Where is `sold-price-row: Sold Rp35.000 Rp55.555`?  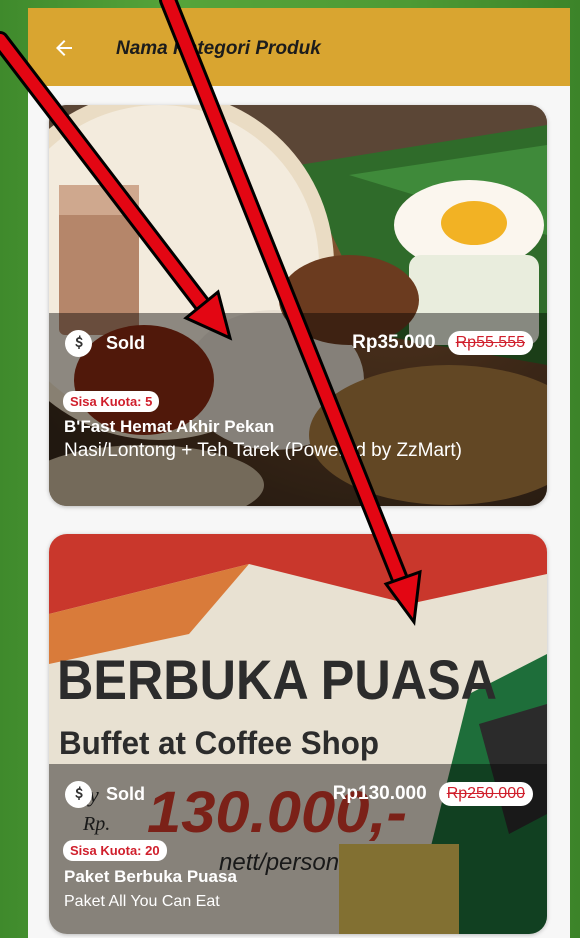 sold-price-row: Sold Rp35.000 Rp55.555 is located at coordinates (299, 343).